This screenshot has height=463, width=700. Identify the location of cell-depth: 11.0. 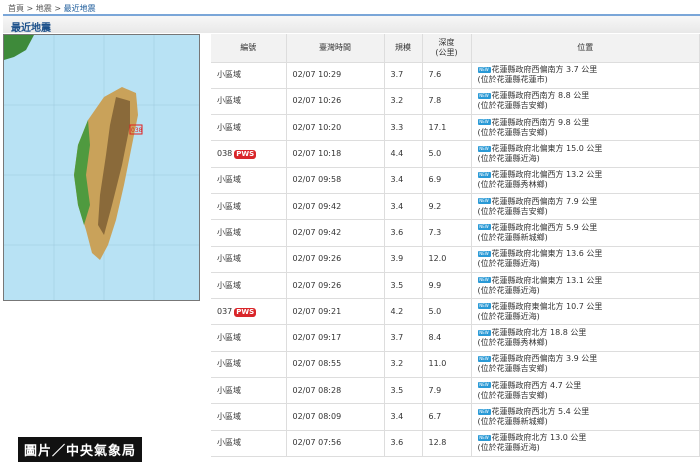
(447, 365).